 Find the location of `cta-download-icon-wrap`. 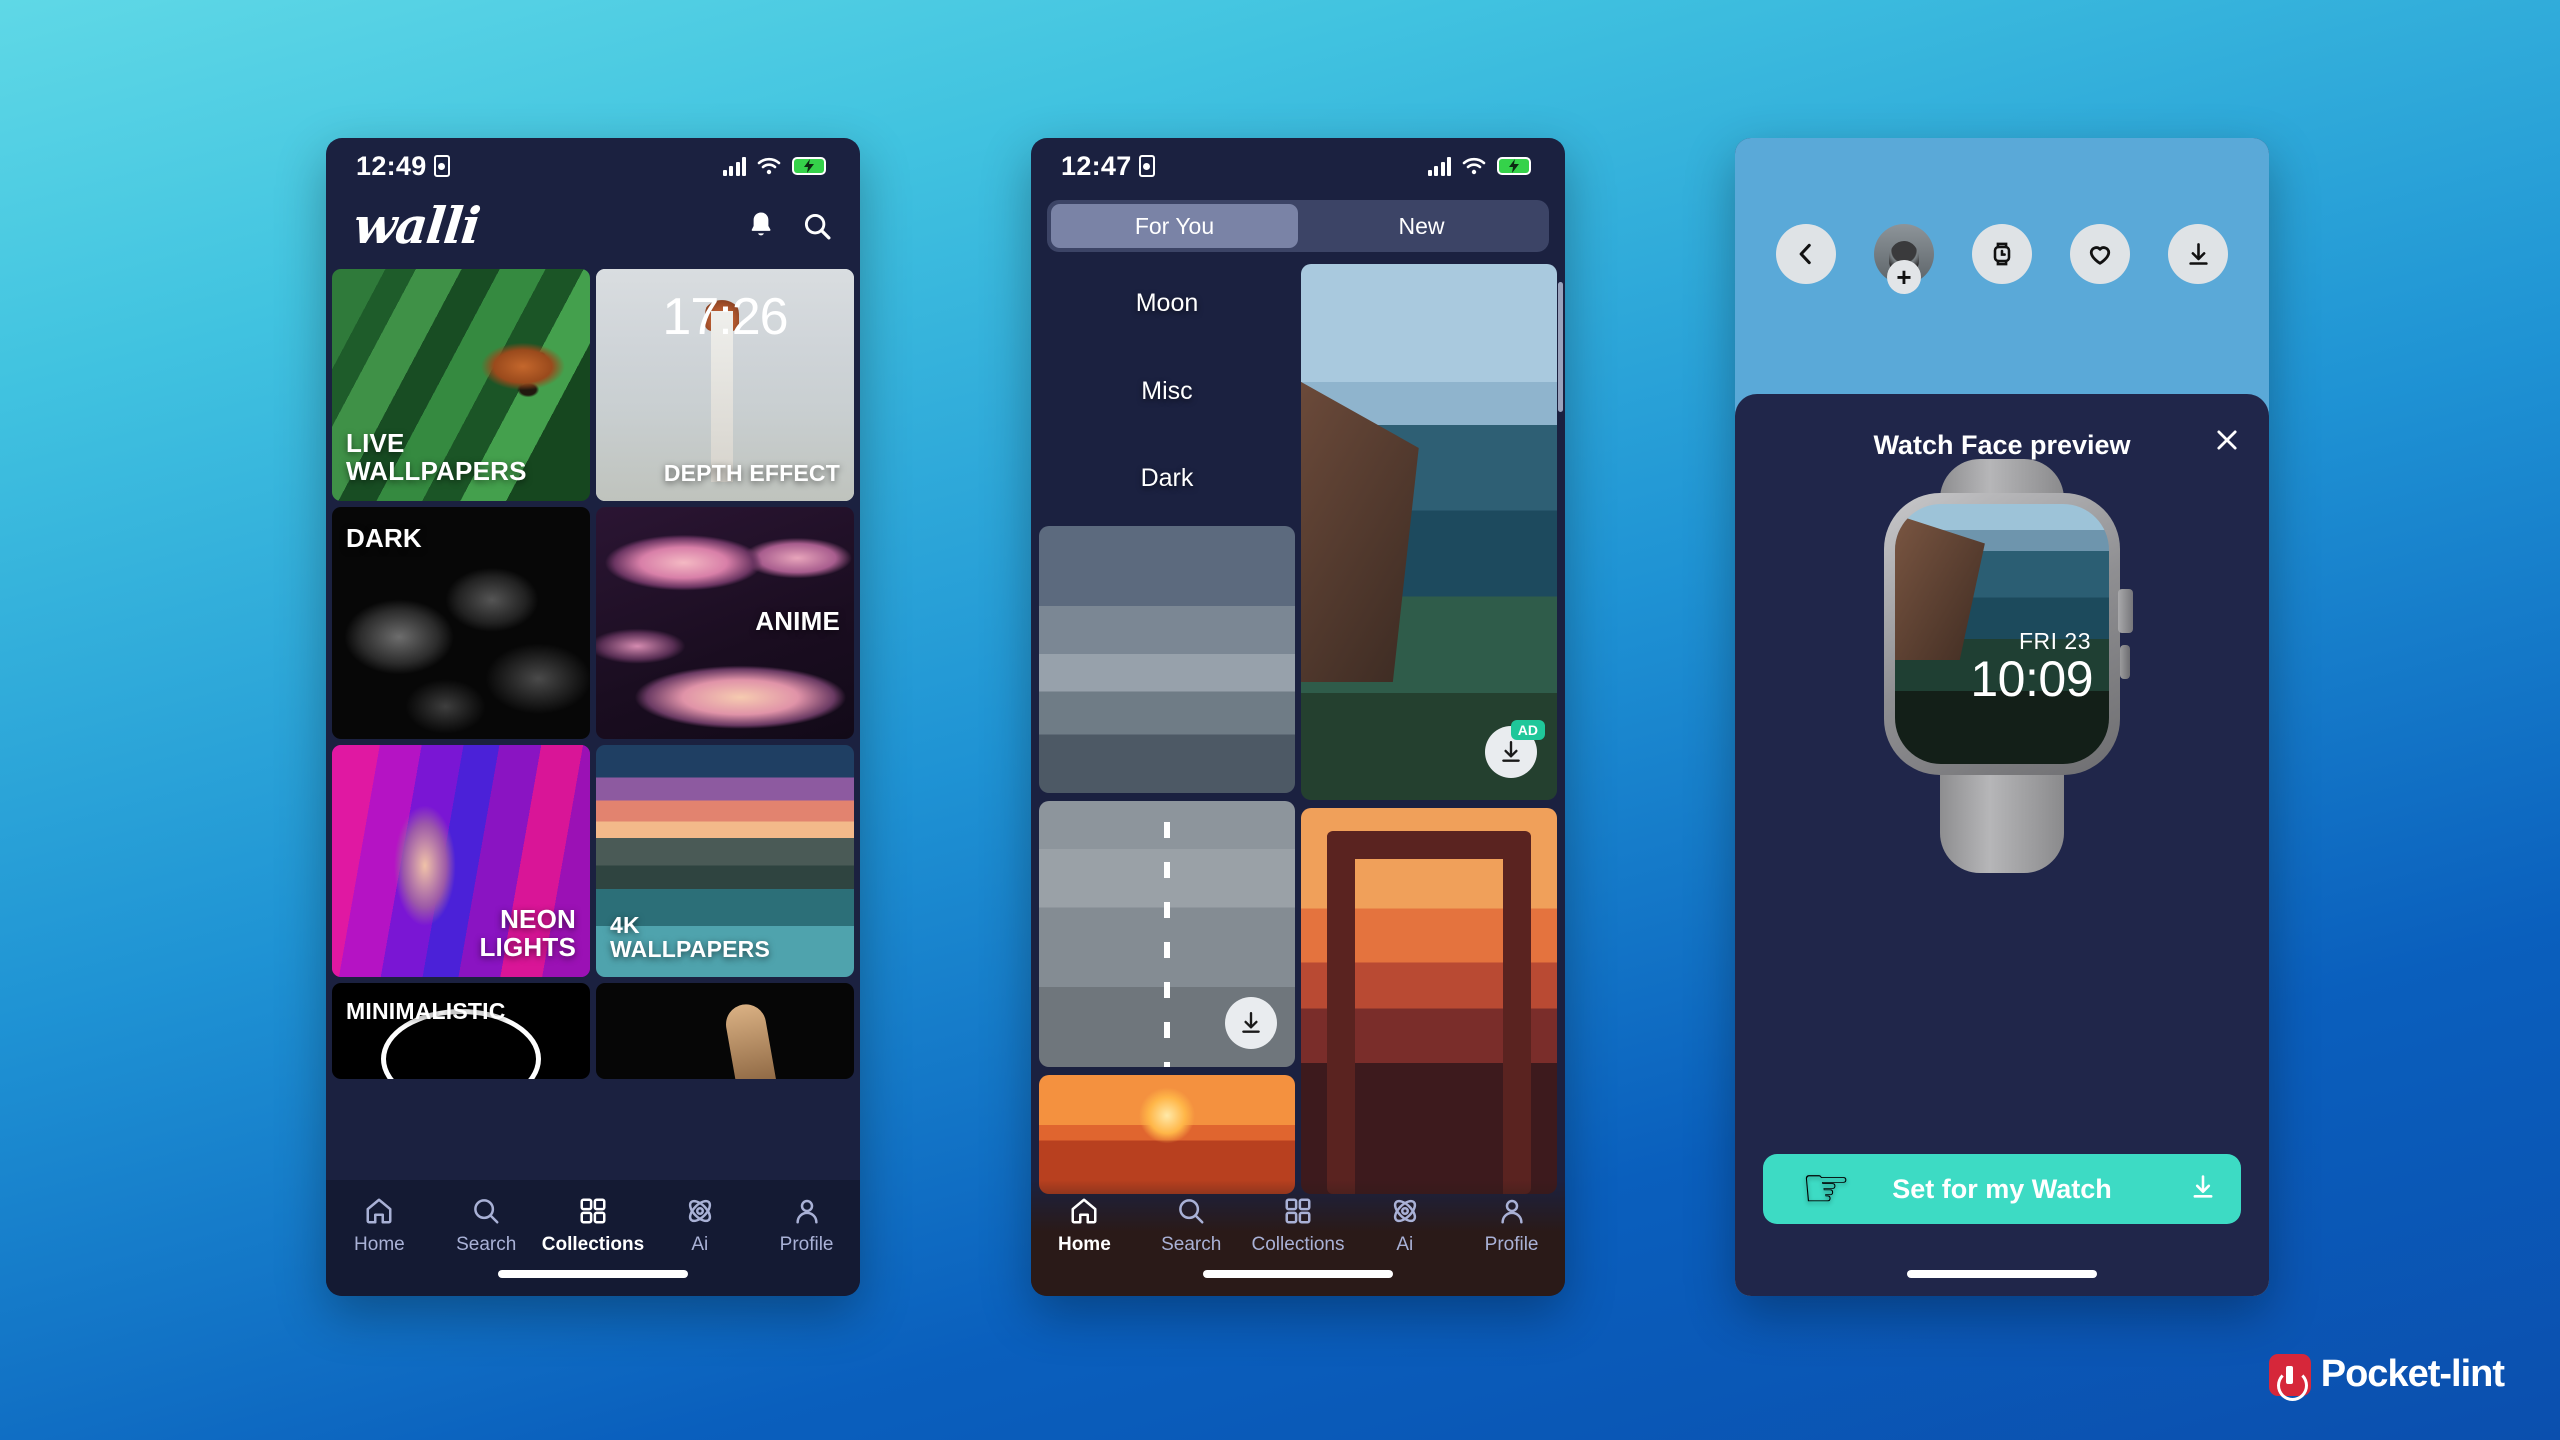

cta-download-icon-wrap is located at coordinates (2203, 1189).